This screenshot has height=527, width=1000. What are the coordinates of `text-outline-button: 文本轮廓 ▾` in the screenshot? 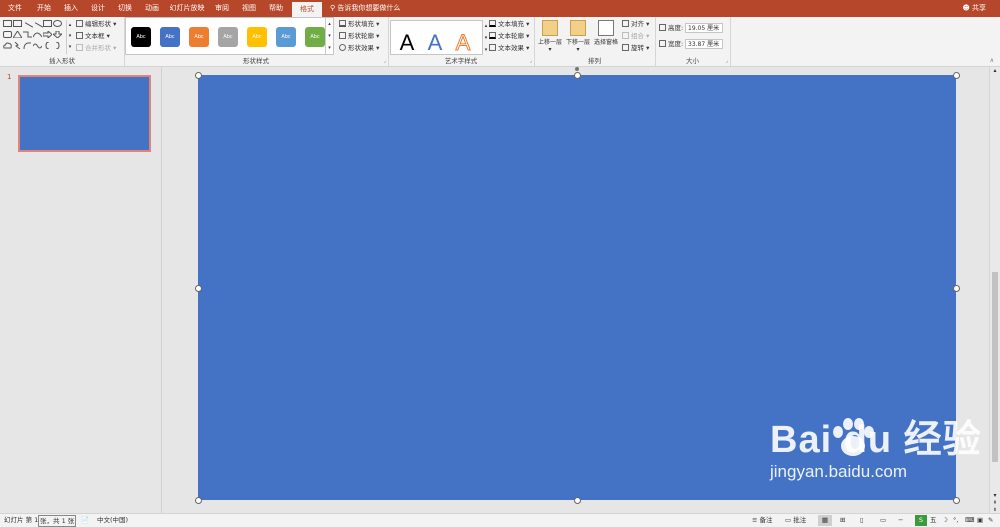 It's located at (509, 36).